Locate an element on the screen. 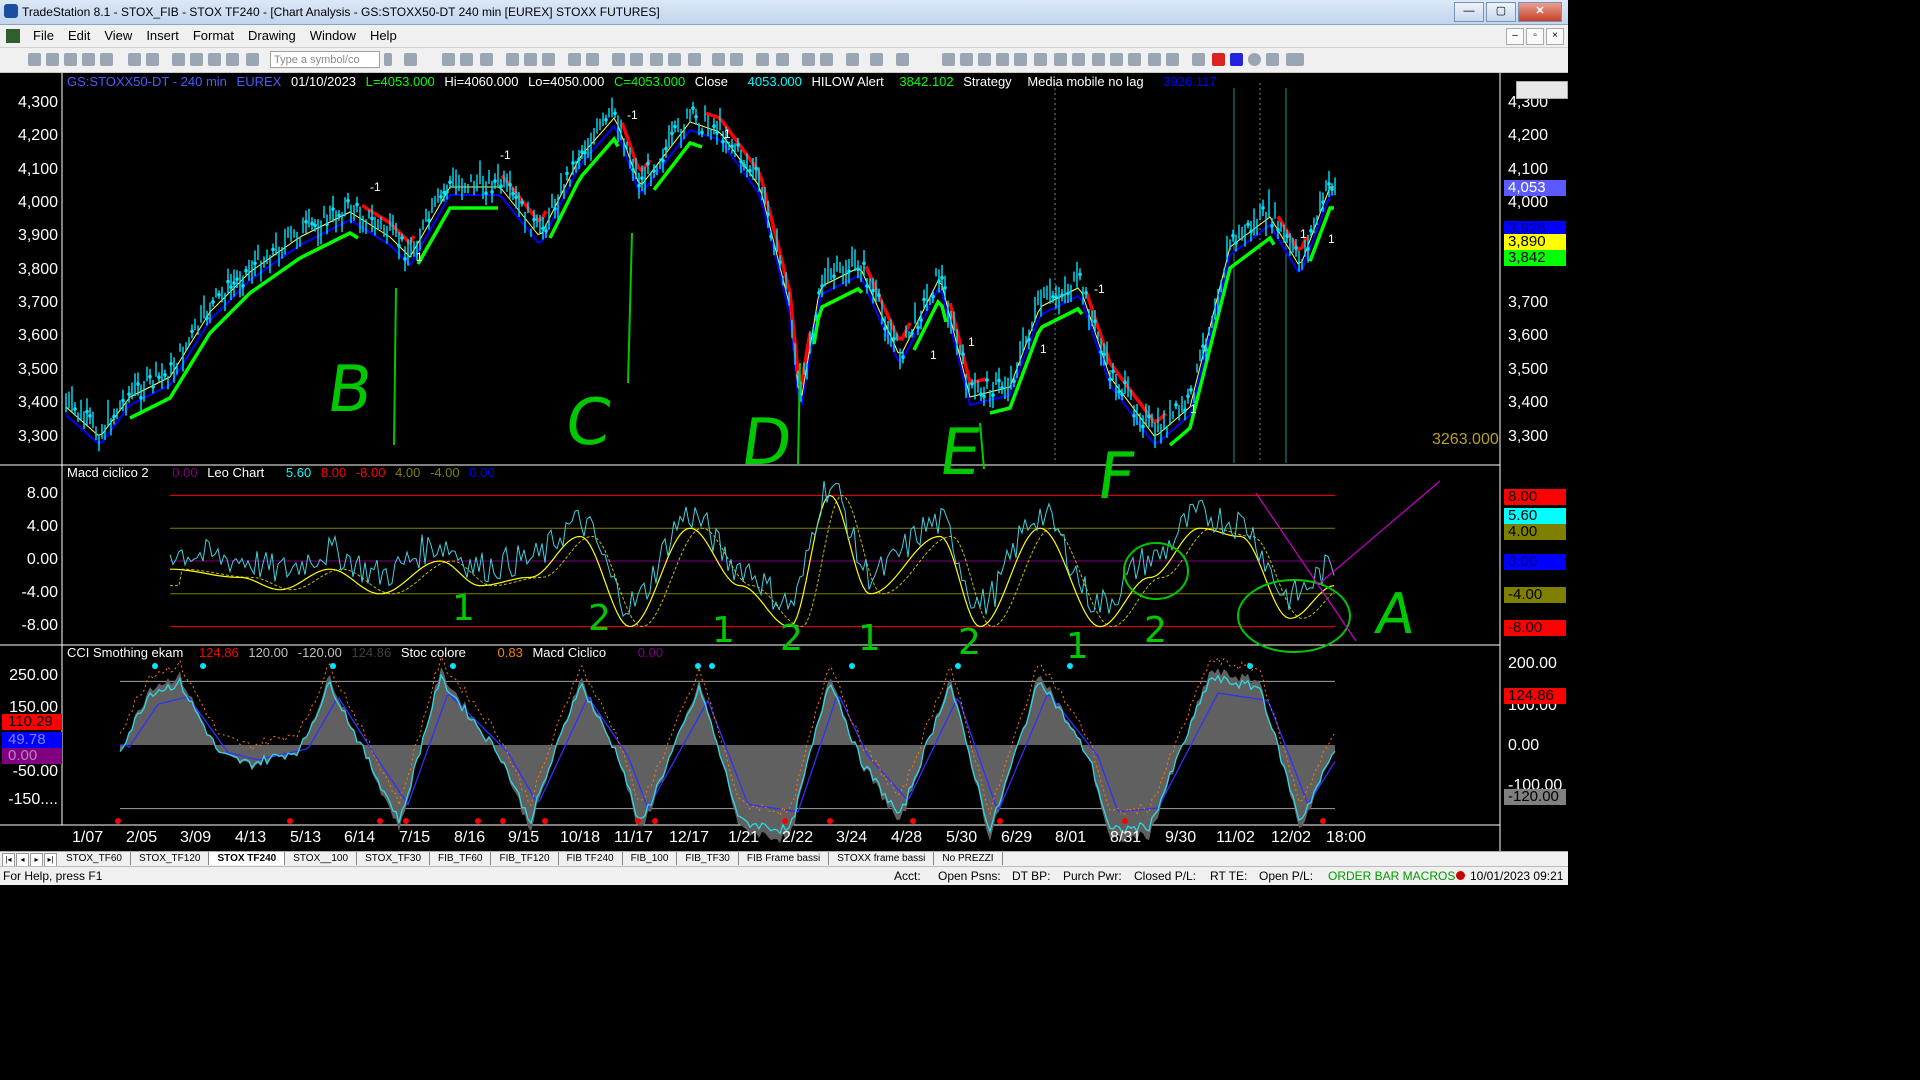 This screenshot has width=1920, height=1080. insert-window-icon is located at coordinates (574, 59).